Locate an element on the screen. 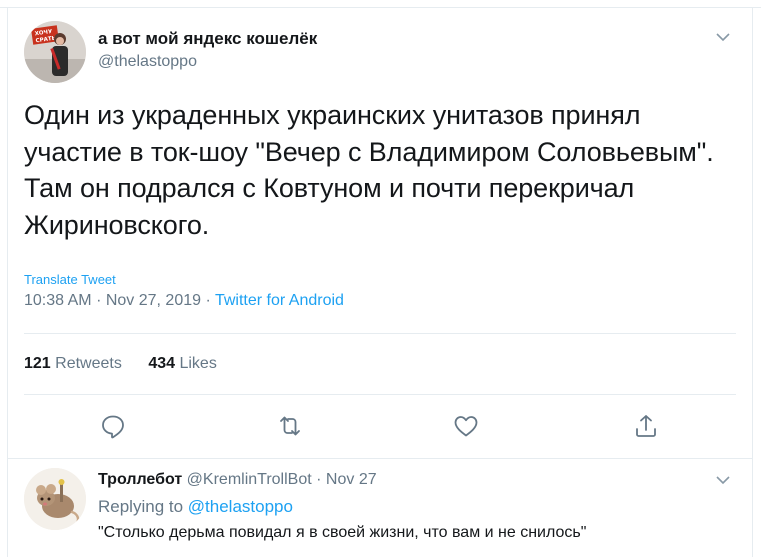 Image resolution: width=761 pixels, height=557 pixels. author-handle: @thelastoppo is located at coordinates (147, 62).